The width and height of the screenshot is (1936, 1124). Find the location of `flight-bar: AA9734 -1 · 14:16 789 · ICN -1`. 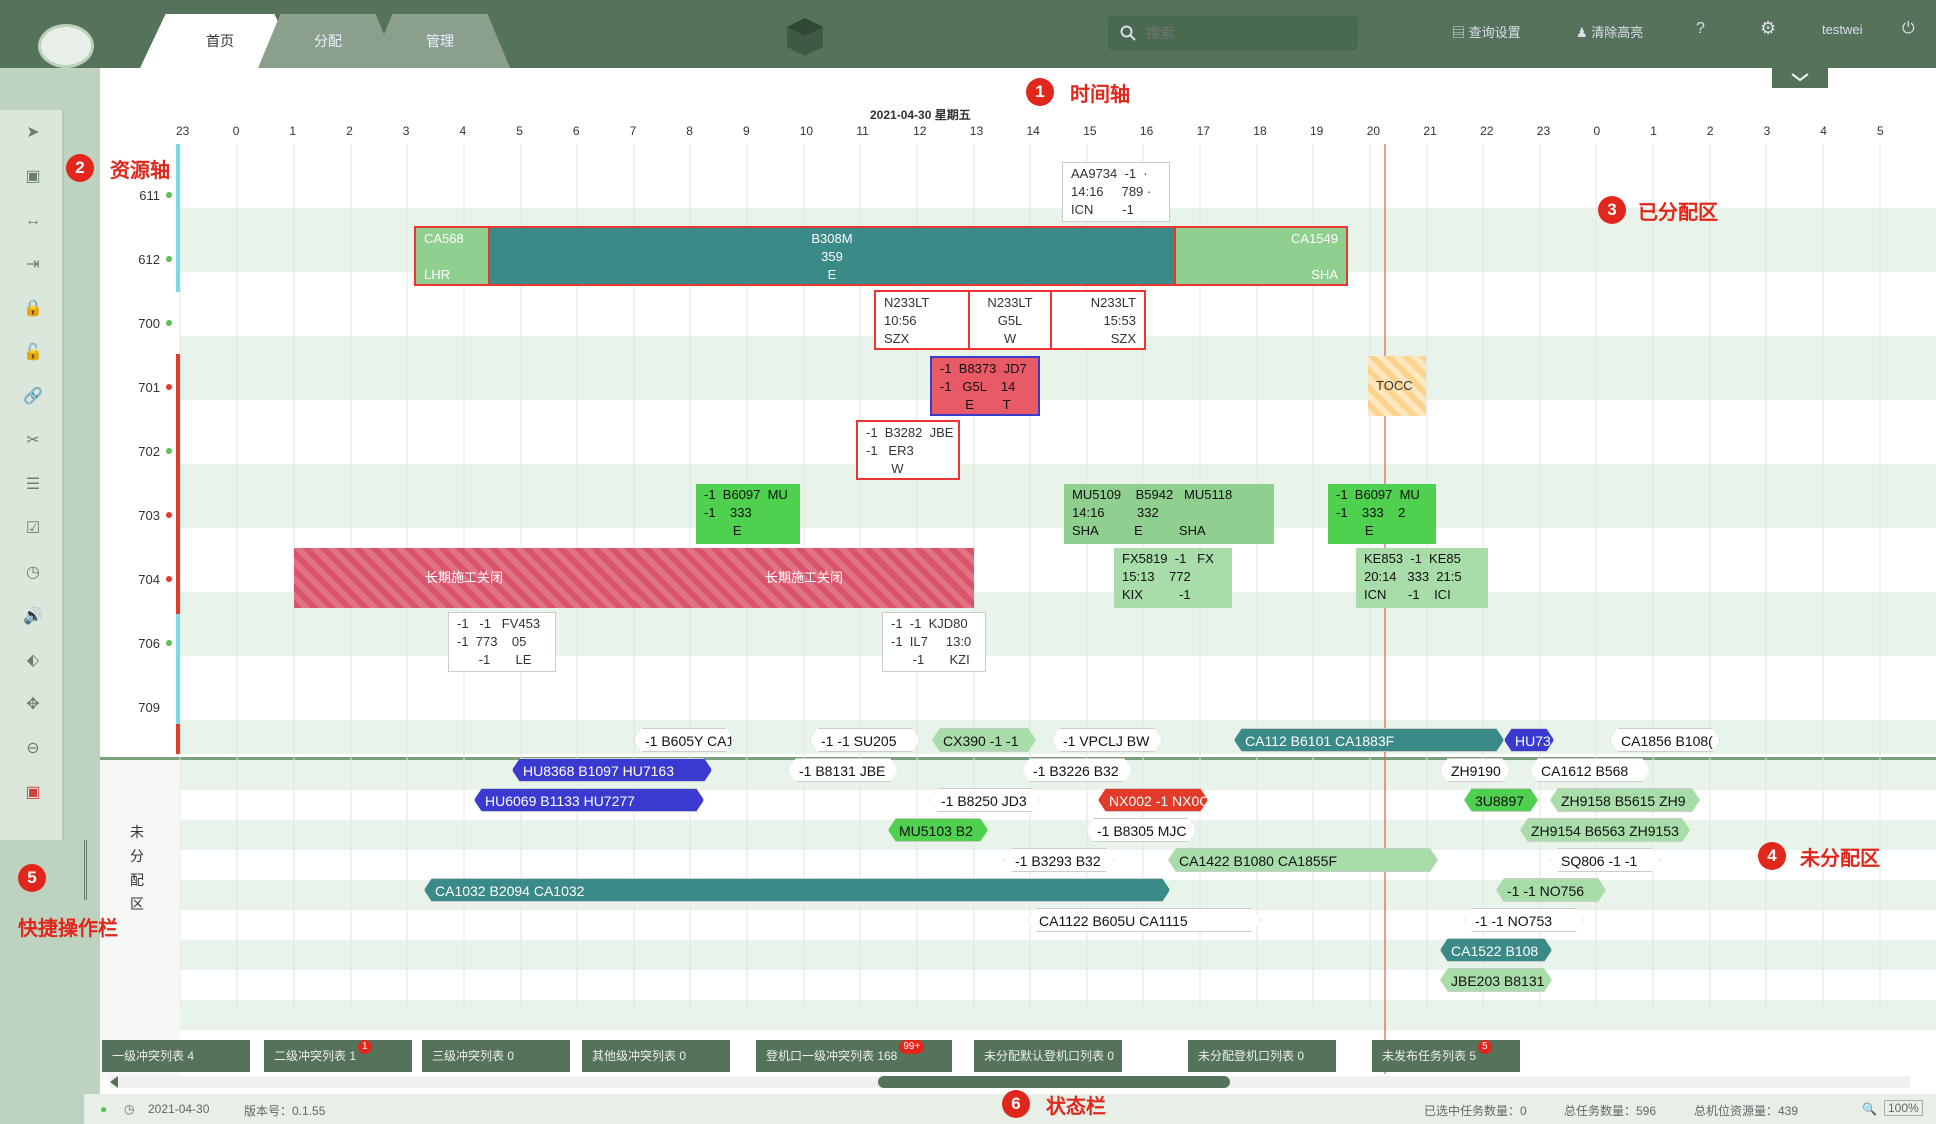

flight-bar: AA9734 -1 · 14:16 789 · ICN -1 is located at coordinates (1116, 192).